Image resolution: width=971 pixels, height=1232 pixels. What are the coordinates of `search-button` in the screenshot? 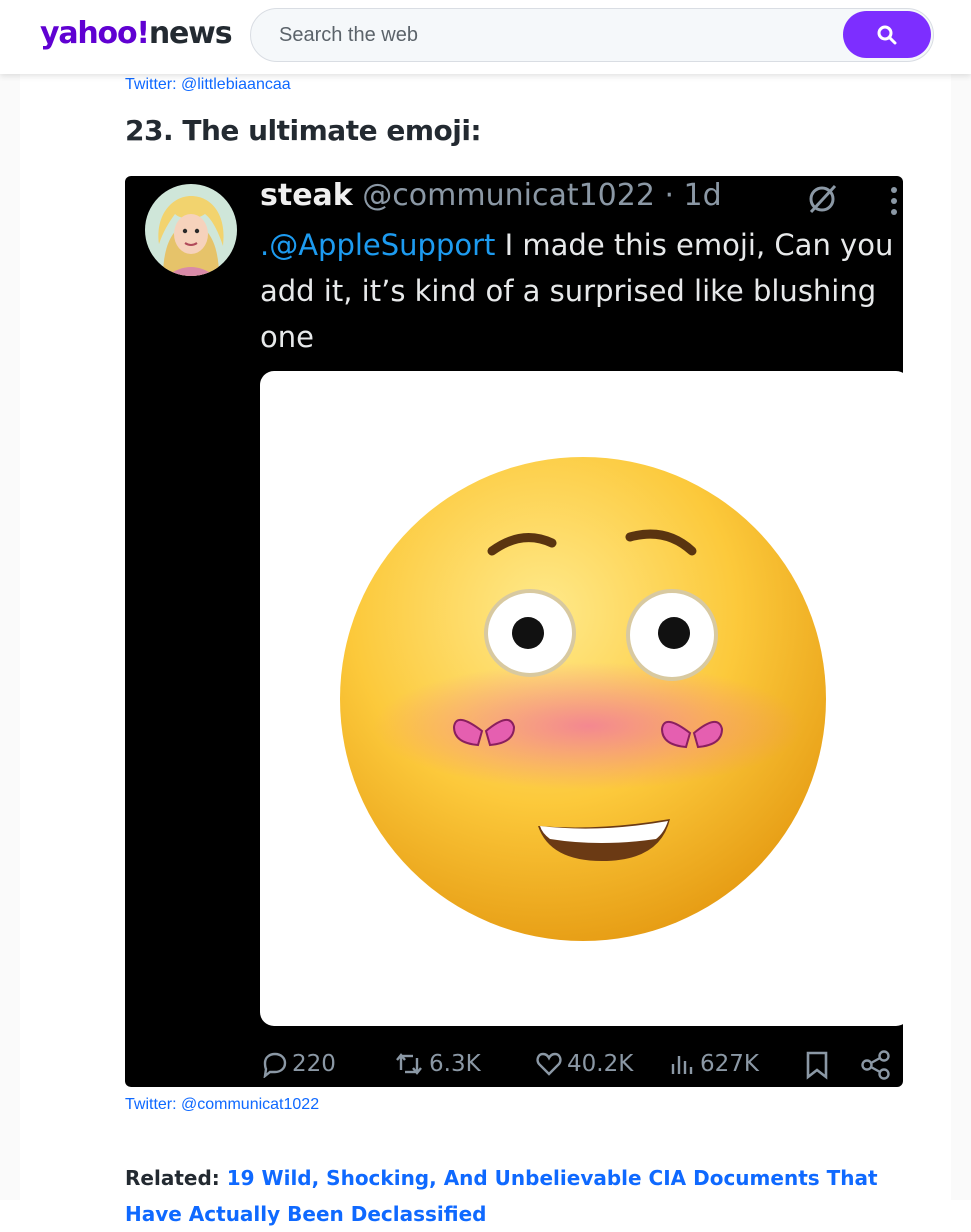 It's located at (887, 34).